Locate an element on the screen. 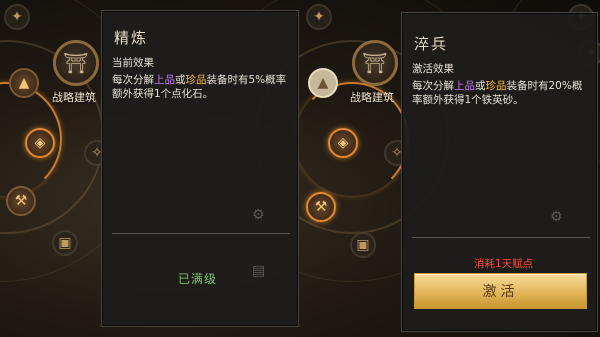 The height and width of the screenshot is (337, 600). talent-node-refine: ◈ is located at coordinates (40, 143).